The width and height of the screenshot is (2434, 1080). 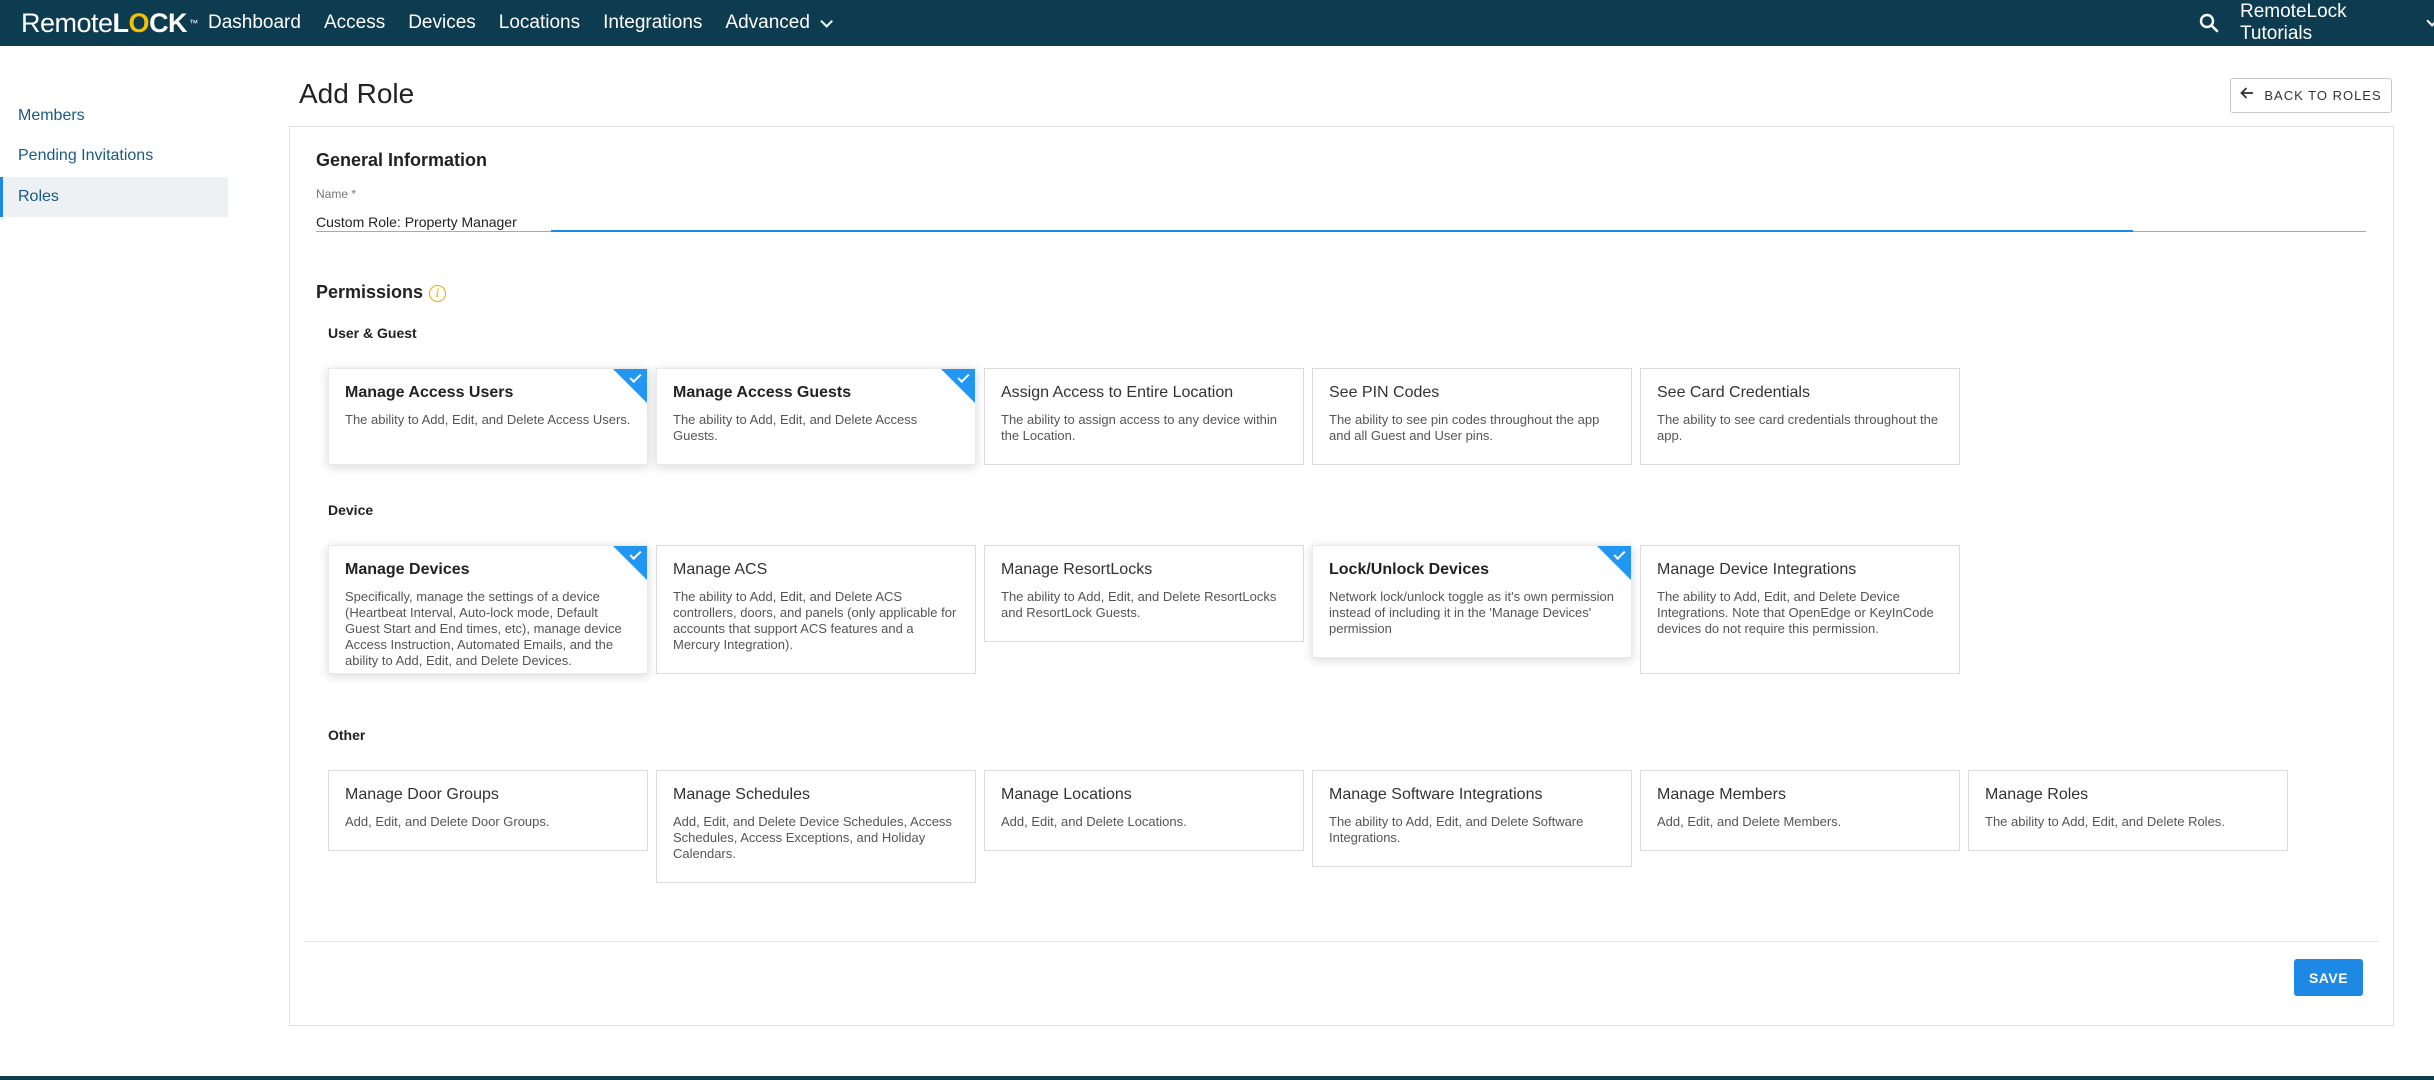 I want to click on permission-card-title: See PIN Codes, so click(x=1384, y=392).